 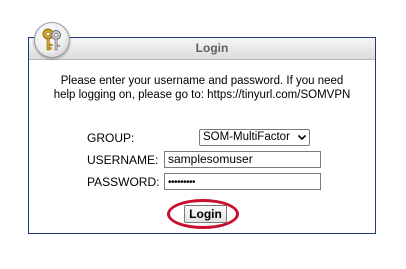 What do you see at coordinates (182, 182) in the screenshot?
I see `password-value: •••••••••` at bounding box center [182, 182].